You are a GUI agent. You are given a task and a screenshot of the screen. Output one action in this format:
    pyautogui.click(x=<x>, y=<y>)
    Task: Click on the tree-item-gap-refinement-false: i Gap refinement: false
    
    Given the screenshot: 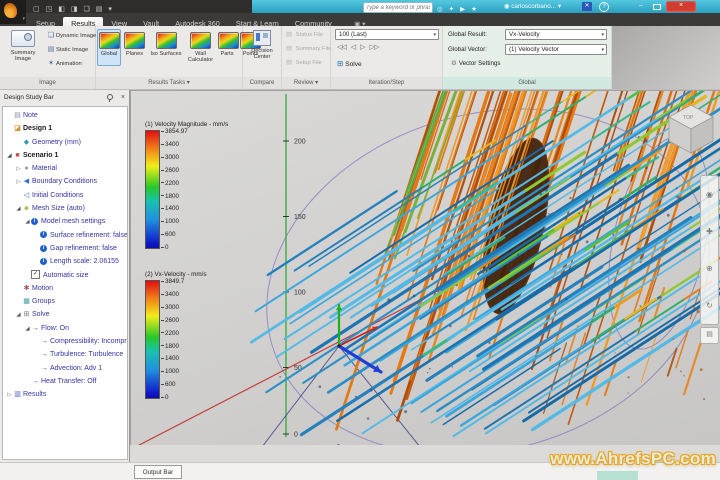 What is the action you would take?
    pyautogui.click(x=65, y=248)
    